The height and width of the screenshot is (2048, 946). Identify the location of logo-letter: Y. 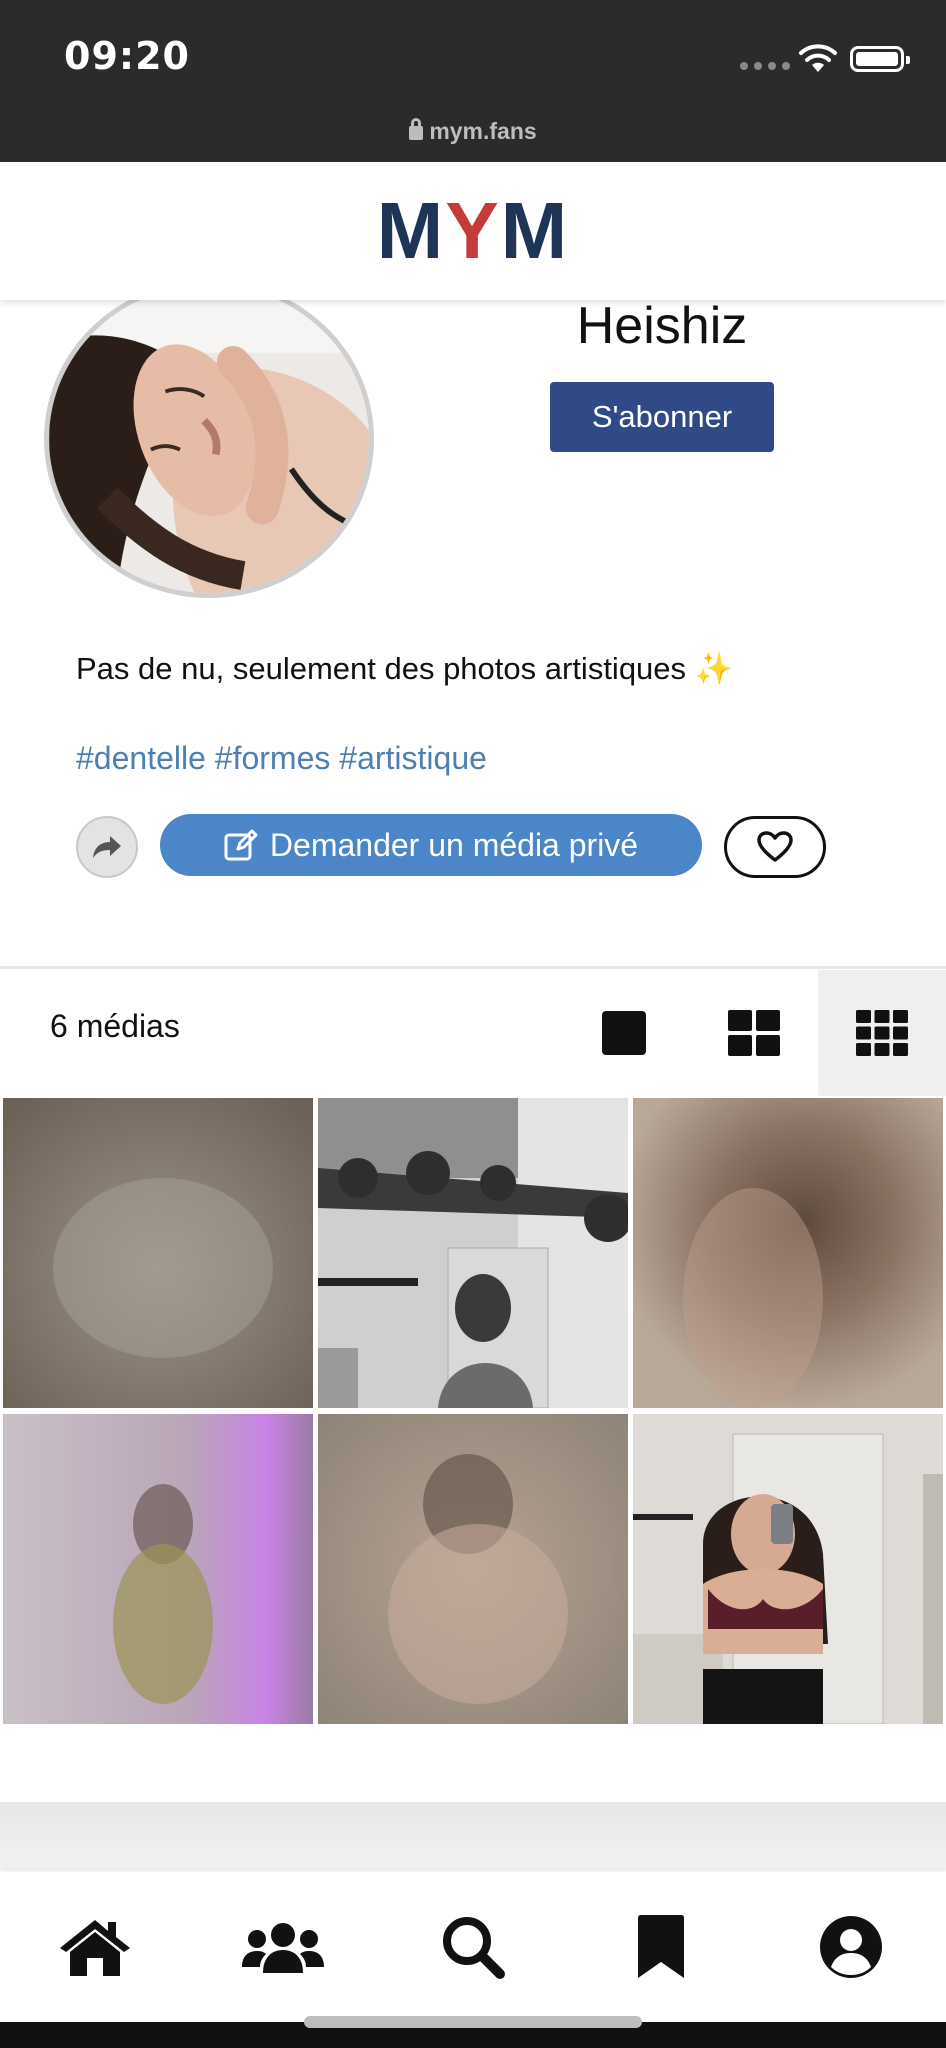
(473, 230).